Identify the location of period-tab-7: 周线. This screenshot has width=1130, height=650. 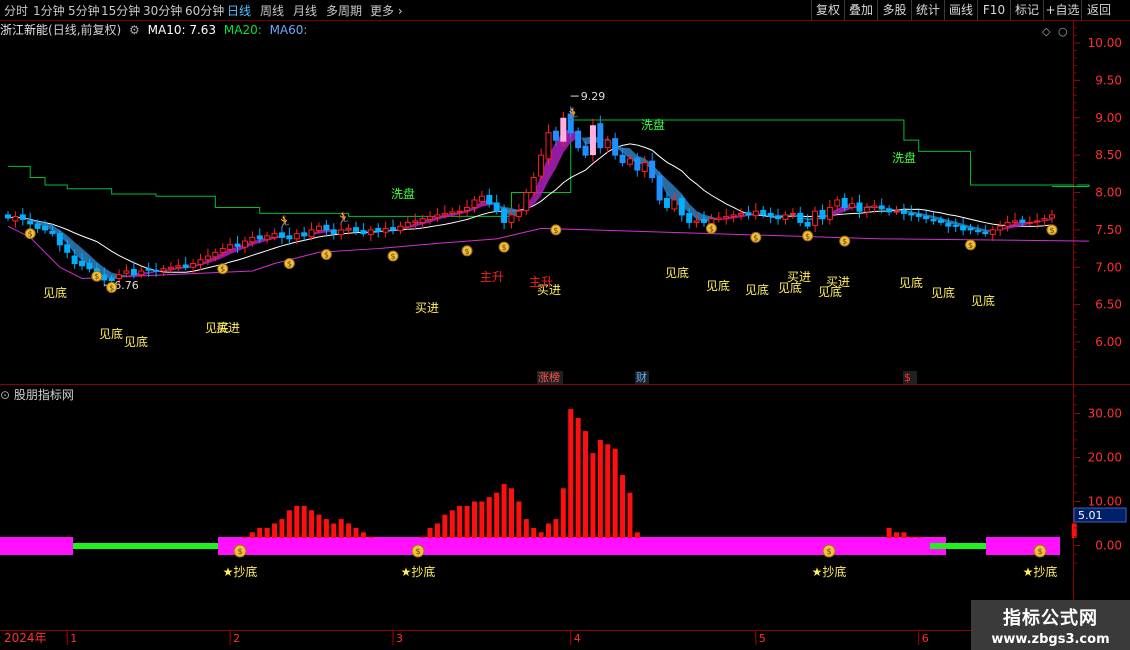
(272, 10).